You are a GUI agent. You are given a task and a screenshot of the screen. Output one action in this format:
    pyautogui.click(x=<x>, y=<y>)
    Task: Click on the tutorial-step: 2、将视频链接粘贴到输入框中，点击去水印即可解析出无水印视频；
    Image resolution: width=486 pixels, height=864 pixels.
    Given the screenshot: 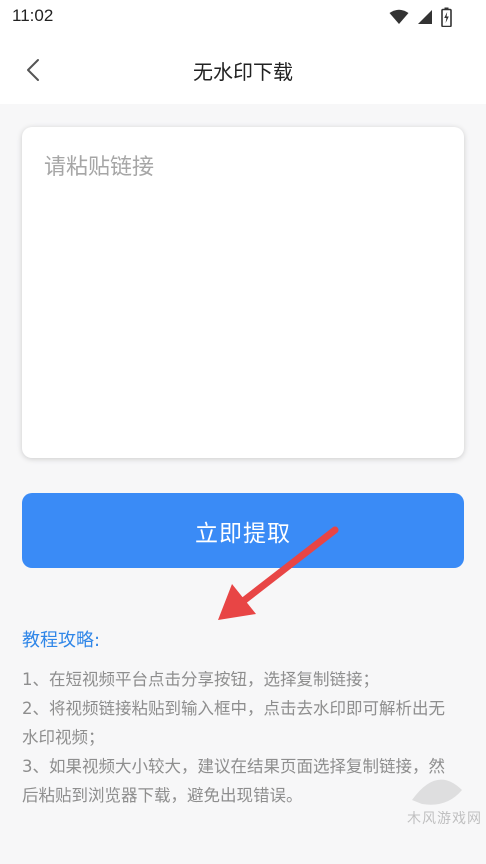 What is the action you would take?
    pyautogui.click(x=233, y=723)
    